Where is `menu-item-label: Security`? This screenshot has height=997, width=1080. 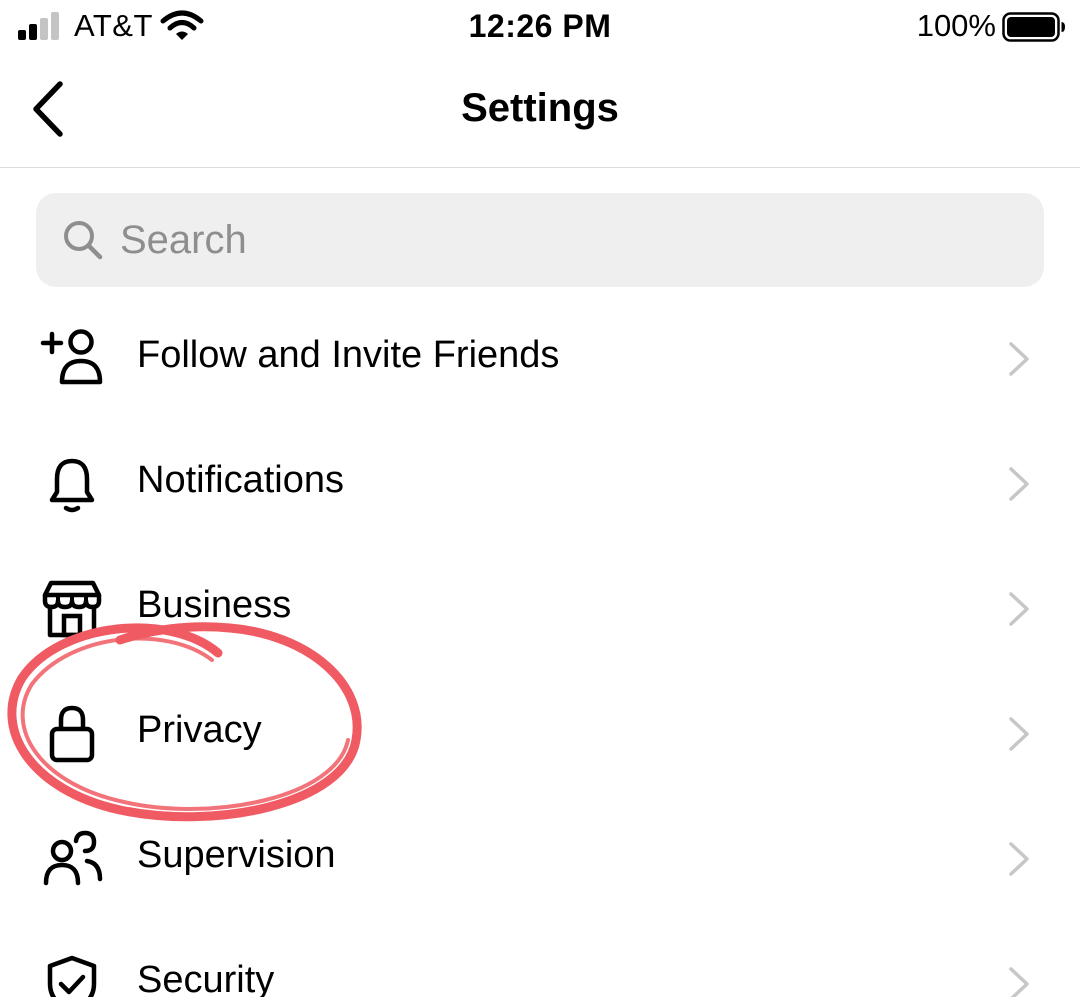 menu-item-label: Security is located at coordinates (206, 978).